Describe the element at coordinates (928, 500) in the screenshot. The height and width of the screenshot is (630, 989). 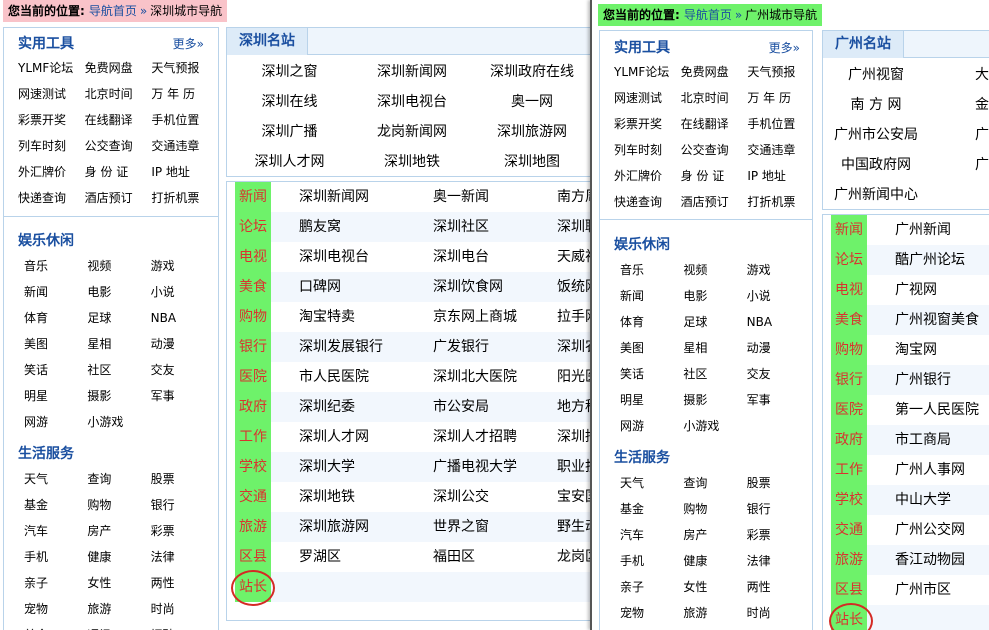
I see `category-site-link: 中山大学` at that location.